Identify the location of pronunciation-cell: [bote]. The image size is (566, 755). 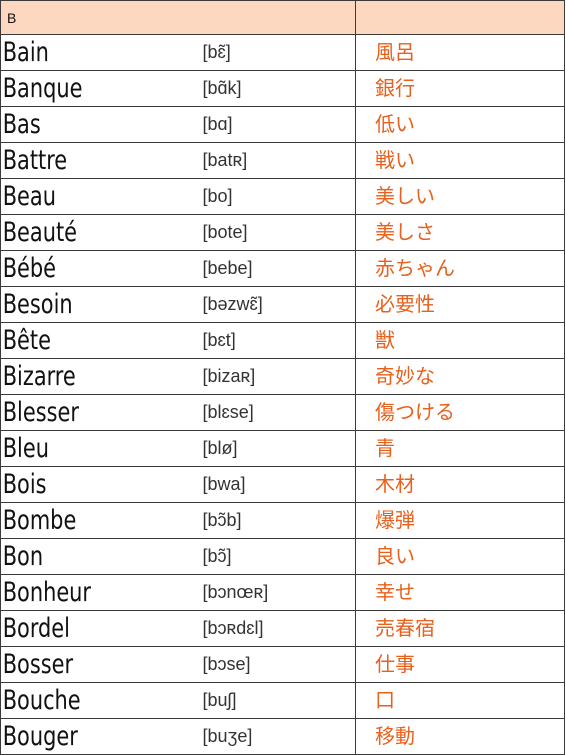
(277, 232).